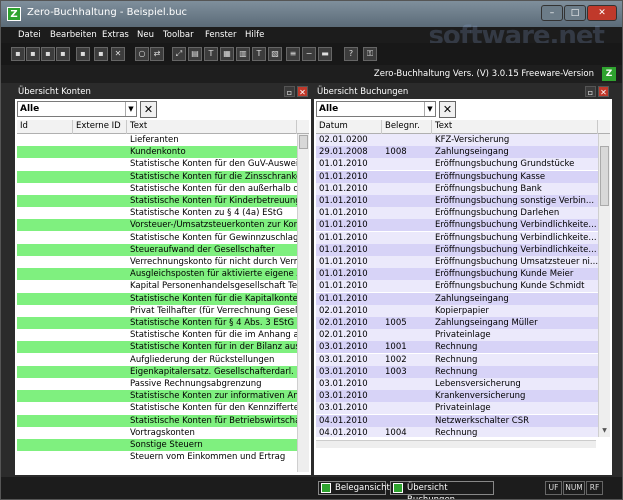  What do you see at coordinates (18, 54) in the screenshot?
I see `save-icon: ▪` at bounding box center [18, 54].